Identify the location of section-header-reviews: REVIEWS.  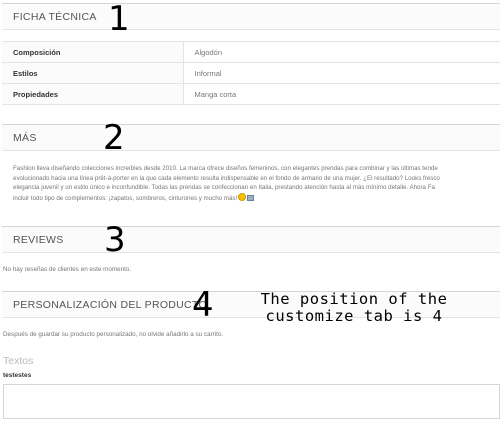
(251, 239).